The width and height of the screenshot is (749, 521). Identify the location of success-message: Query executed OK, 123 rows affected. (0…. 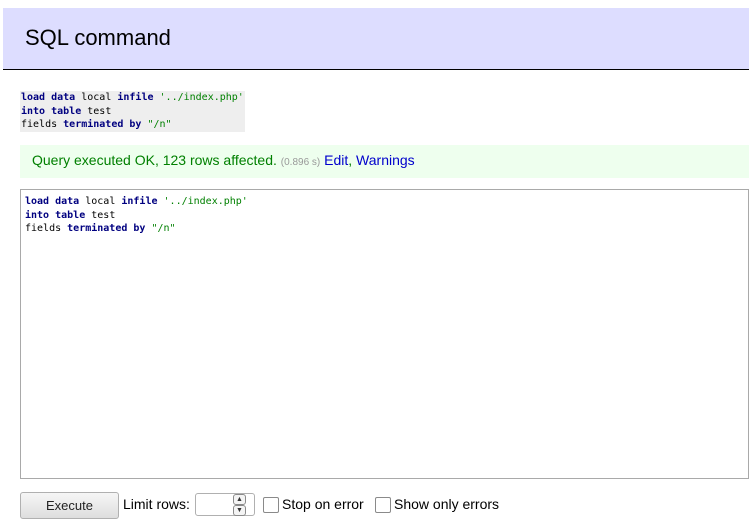
(384, 161).